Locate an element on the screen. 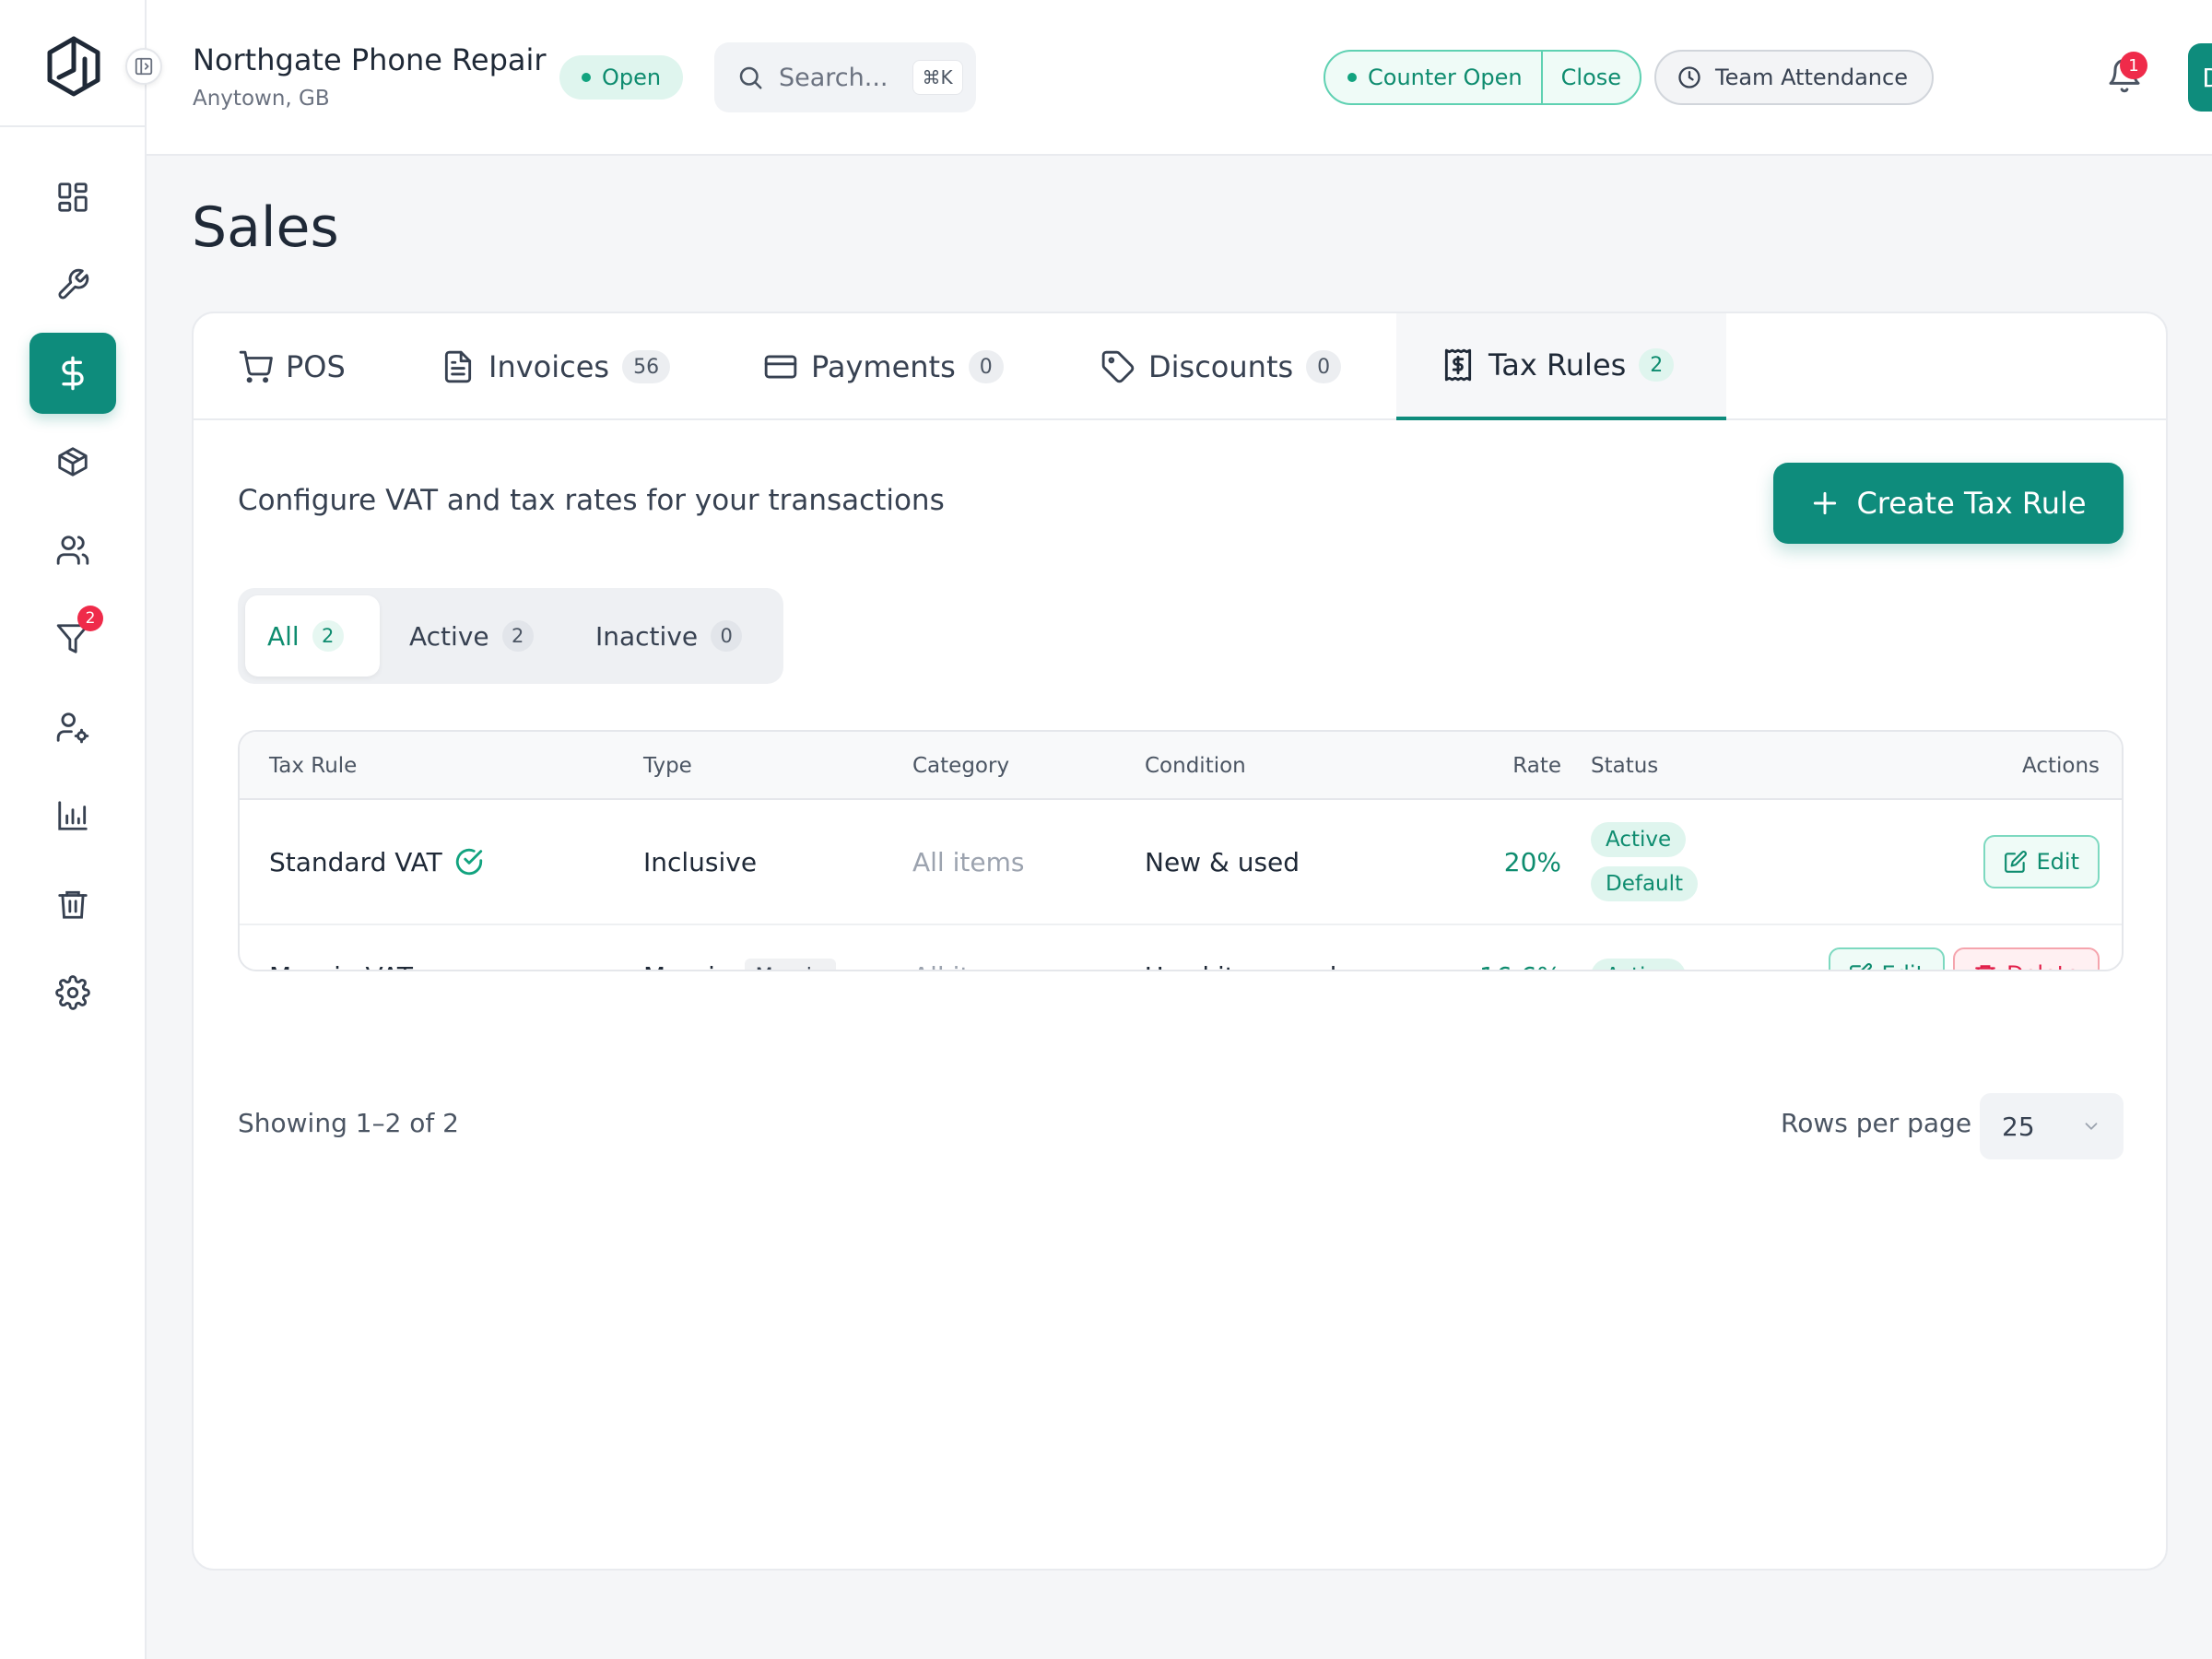 The image size is (2212, 1659). receipt-dollar-icon is located at coordinates (1458, 364).